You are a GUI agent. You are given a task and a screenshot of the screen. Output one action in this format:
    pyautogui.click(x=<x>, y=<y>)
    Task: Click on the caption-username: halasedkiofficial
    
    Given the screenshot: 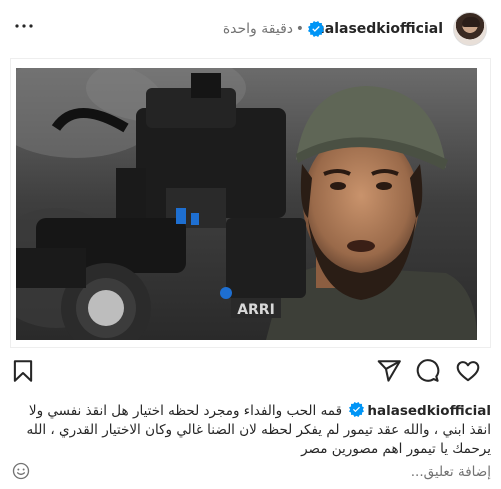 What is the action you would take?
    pyautogui.click(x=429, y=411)
    